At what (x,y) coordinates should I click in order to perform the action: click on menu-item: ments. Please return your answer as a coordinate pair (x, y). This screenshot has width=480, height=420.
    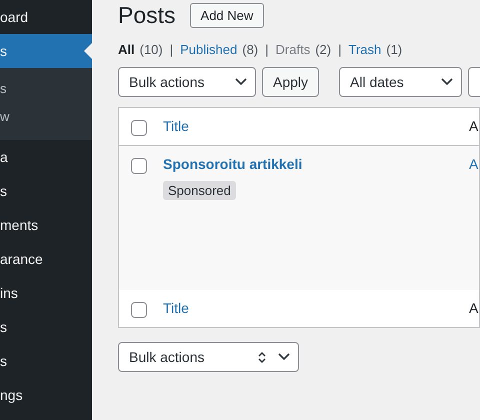
    Looking at the image, I should click on (46, 225).